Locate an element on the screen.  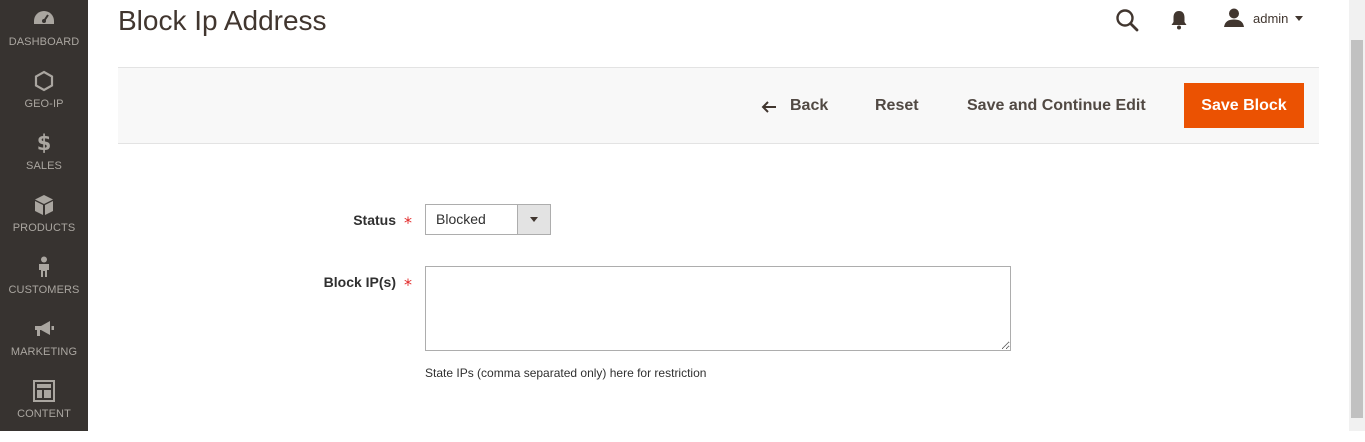
select-toggle is located at coordinates (533, 219).